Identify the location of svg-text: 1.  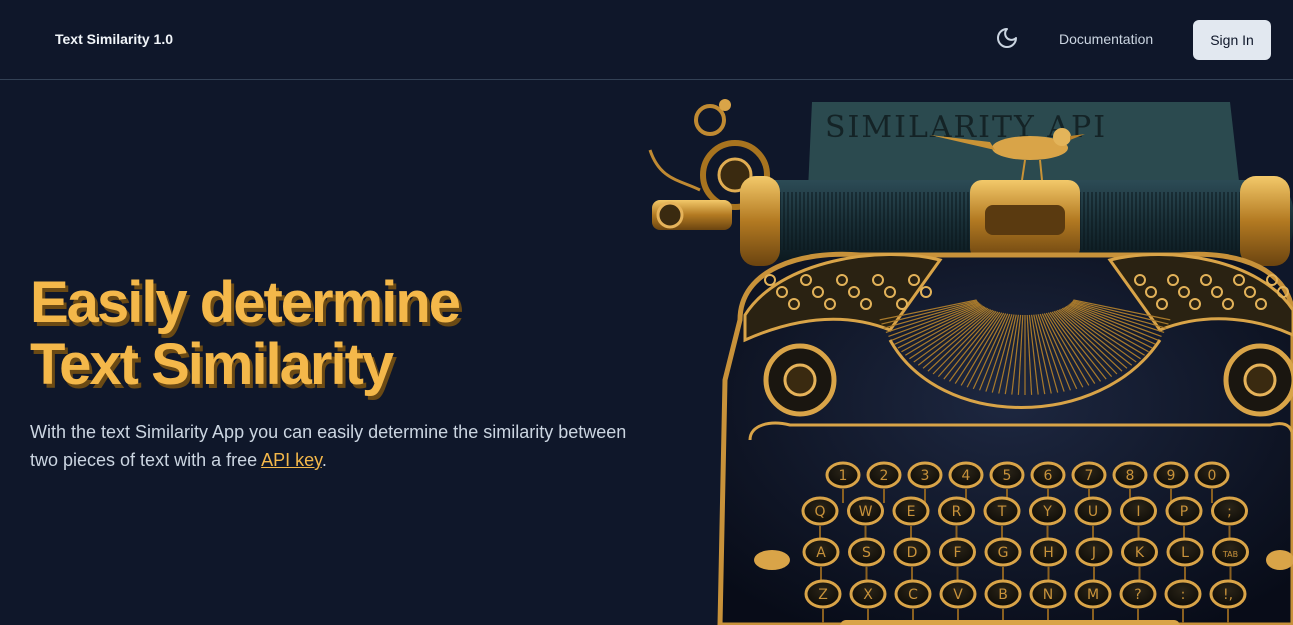
(843, 476).